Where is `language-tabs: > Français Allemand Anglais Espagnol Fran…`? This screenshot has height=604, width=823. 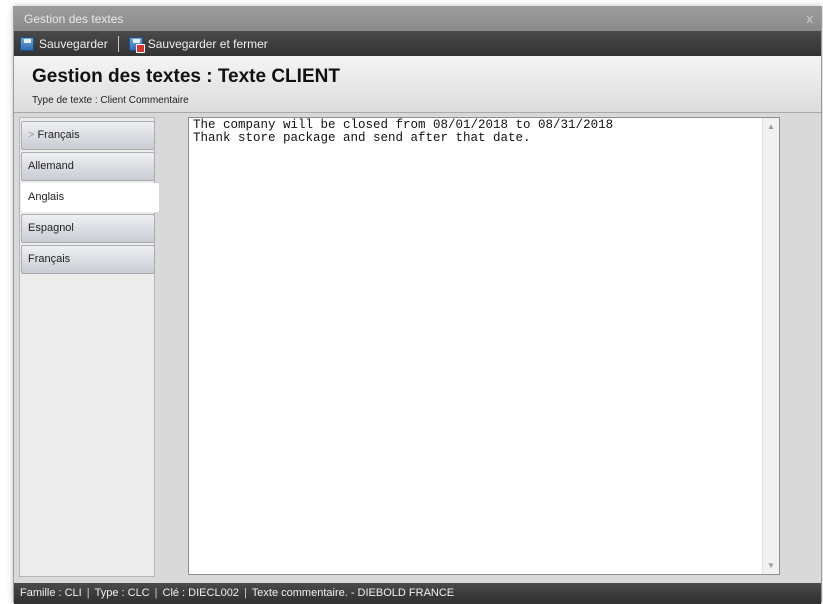
language-tabs: > Français Allemand Anglais Espagnol Fran… is located at coordinates (89, 347).